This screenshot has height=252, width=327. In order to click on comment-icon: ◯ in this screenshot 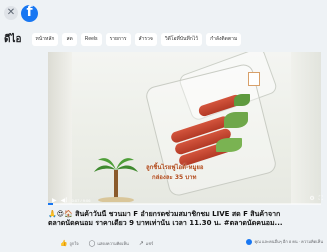, I will do `click(92, 243)`.